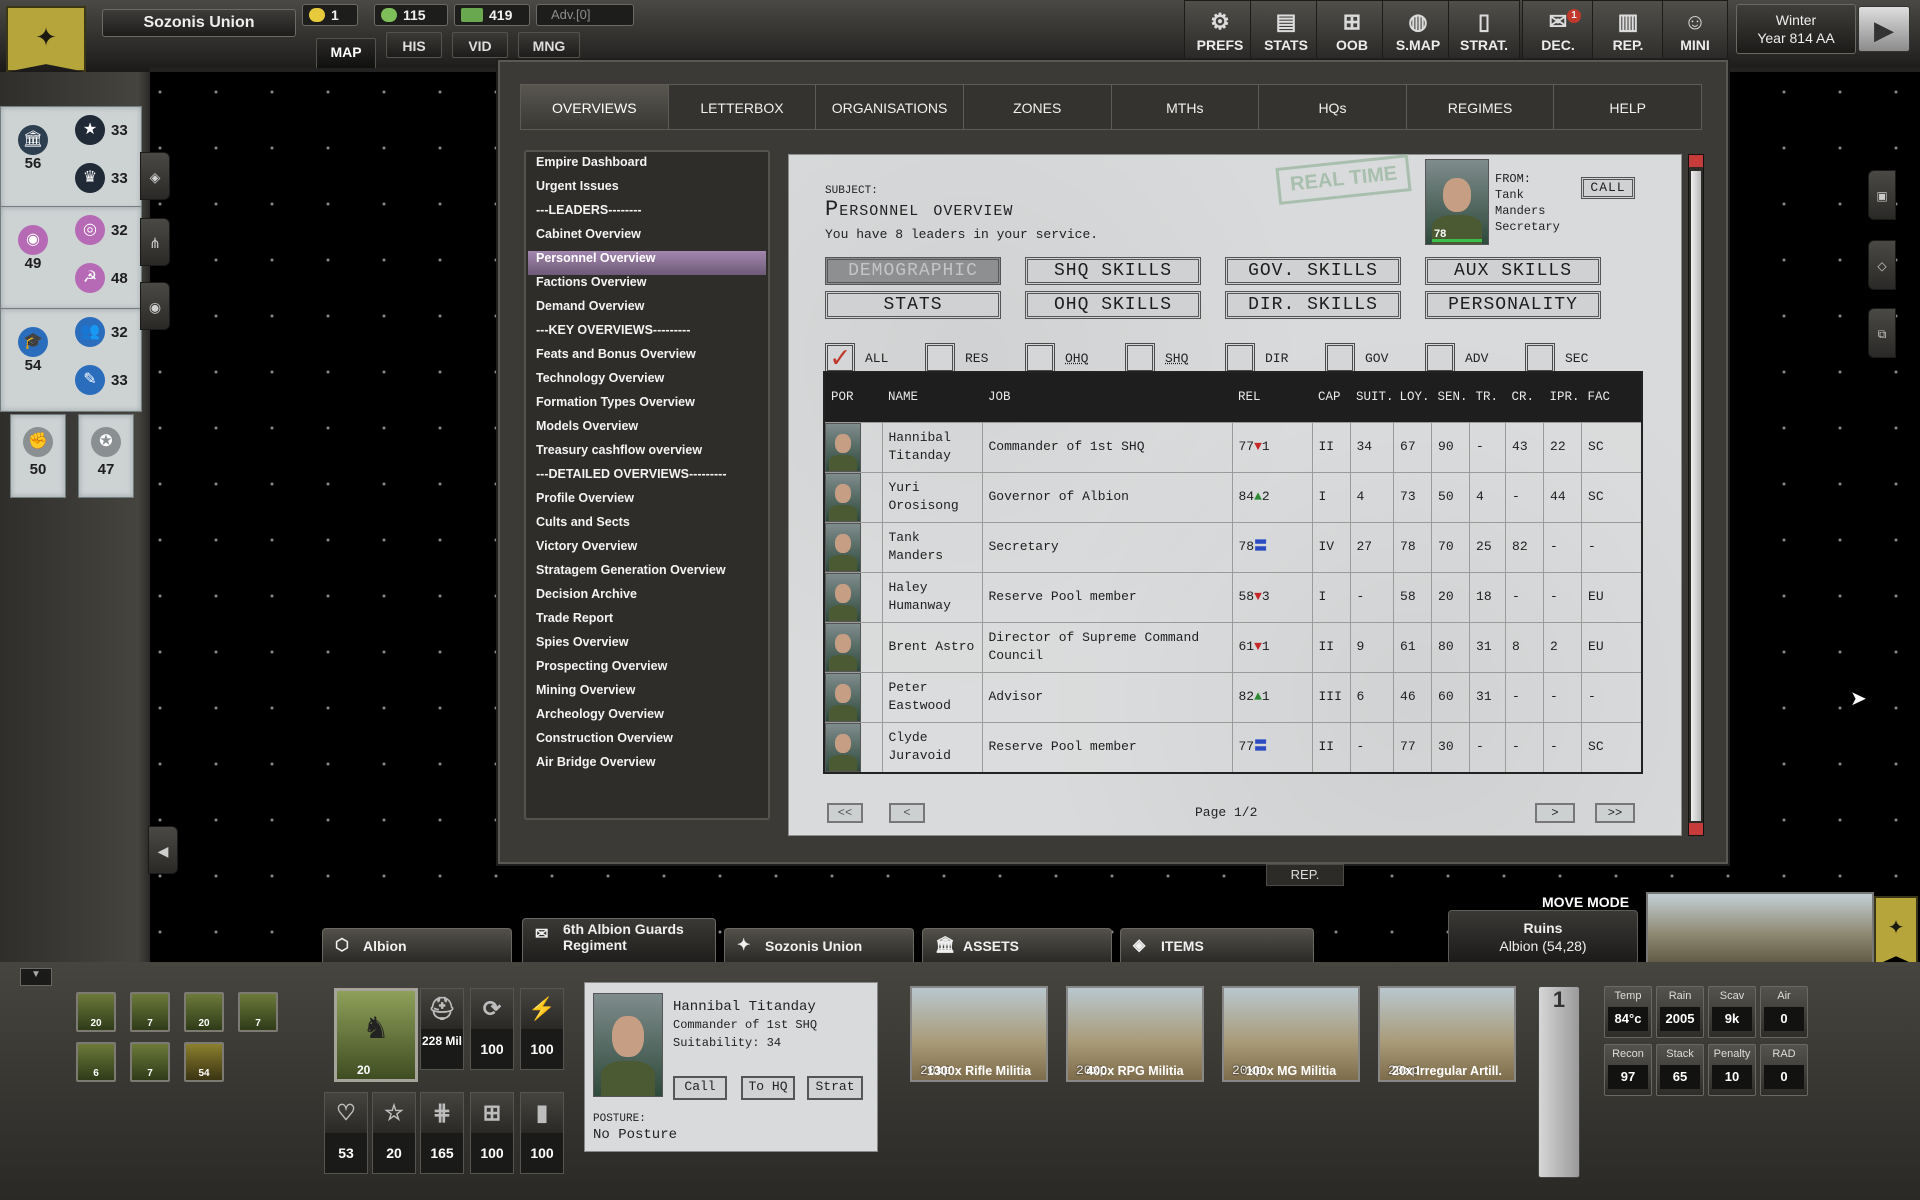 This screenshot has width=1920, height=1200. Describe the element at coordinates (36, 977) in the screenshot. I see `chevron-down-icon: ▼` at that location.